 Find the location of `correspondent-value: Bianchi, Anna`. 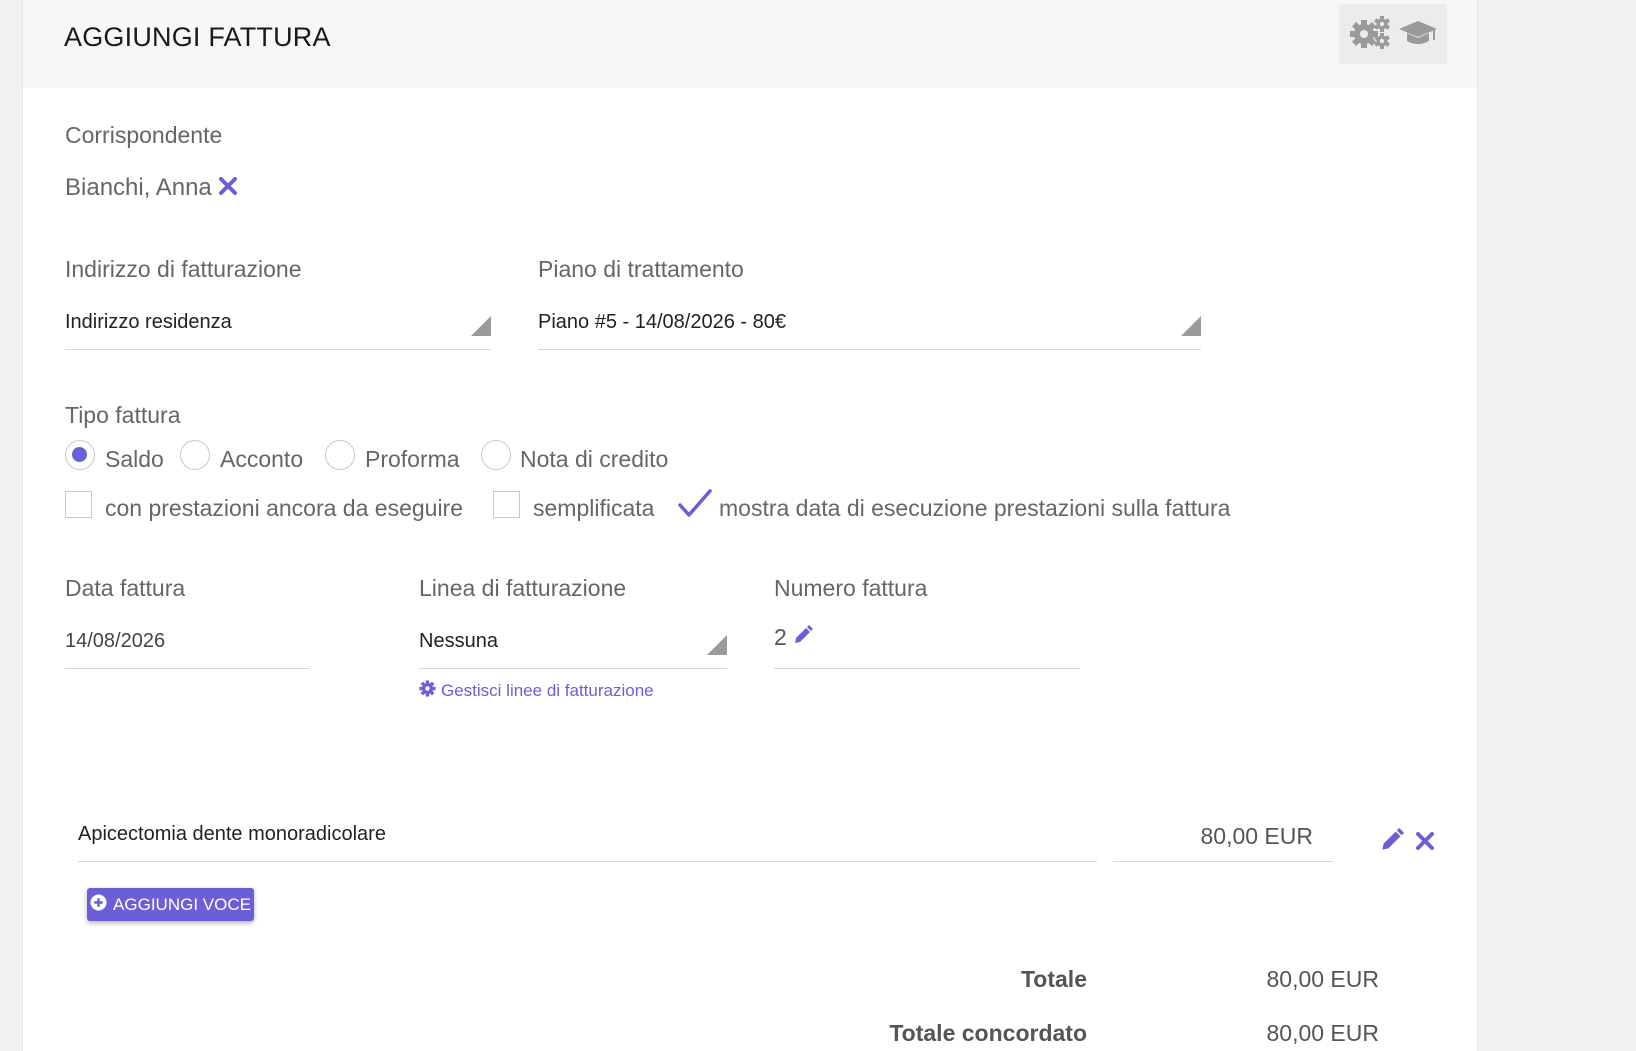

correspondent-value: Bianchi, Anna is located at coordinates (138, 187).